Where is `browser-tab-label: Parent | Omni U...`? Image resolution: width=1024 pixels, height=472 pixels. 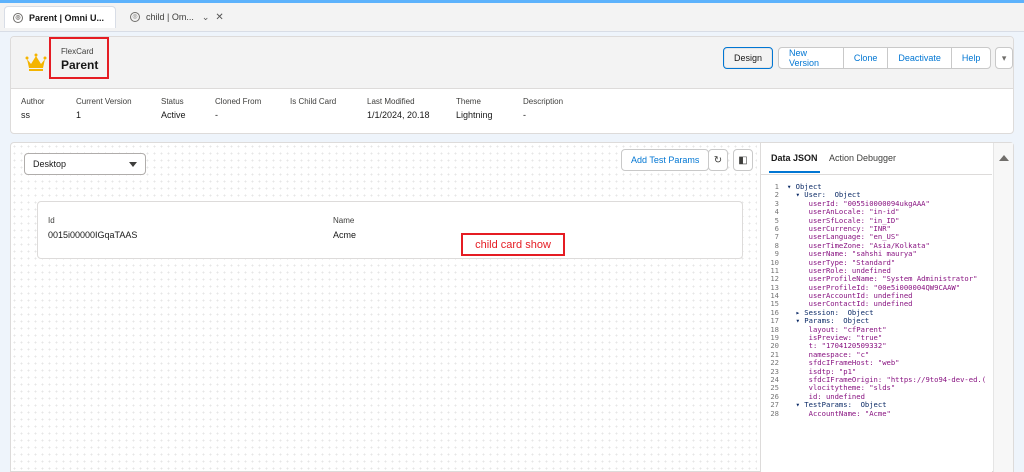 browser-tab-label: Parent | Omni U... is located at coordinates (67, 17).